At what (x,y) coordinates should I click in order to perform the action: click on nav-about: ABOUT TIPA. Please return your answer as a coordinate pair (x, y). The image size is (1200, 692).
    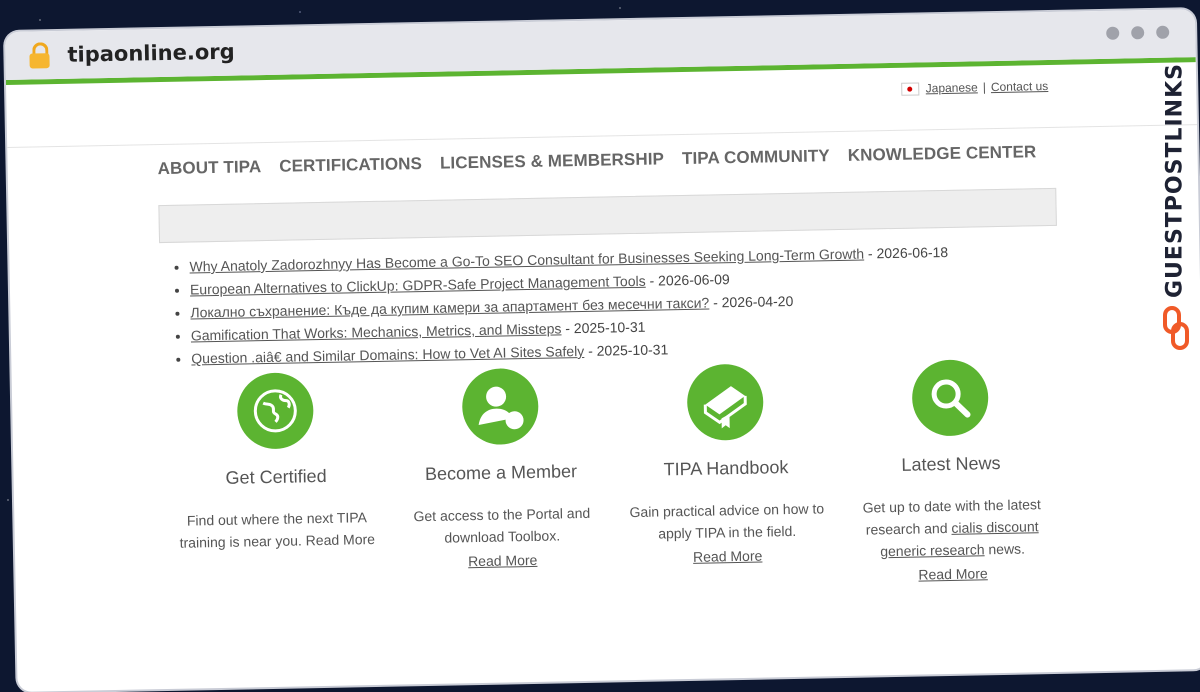
    Looking at the image, I should click on (209, 168).